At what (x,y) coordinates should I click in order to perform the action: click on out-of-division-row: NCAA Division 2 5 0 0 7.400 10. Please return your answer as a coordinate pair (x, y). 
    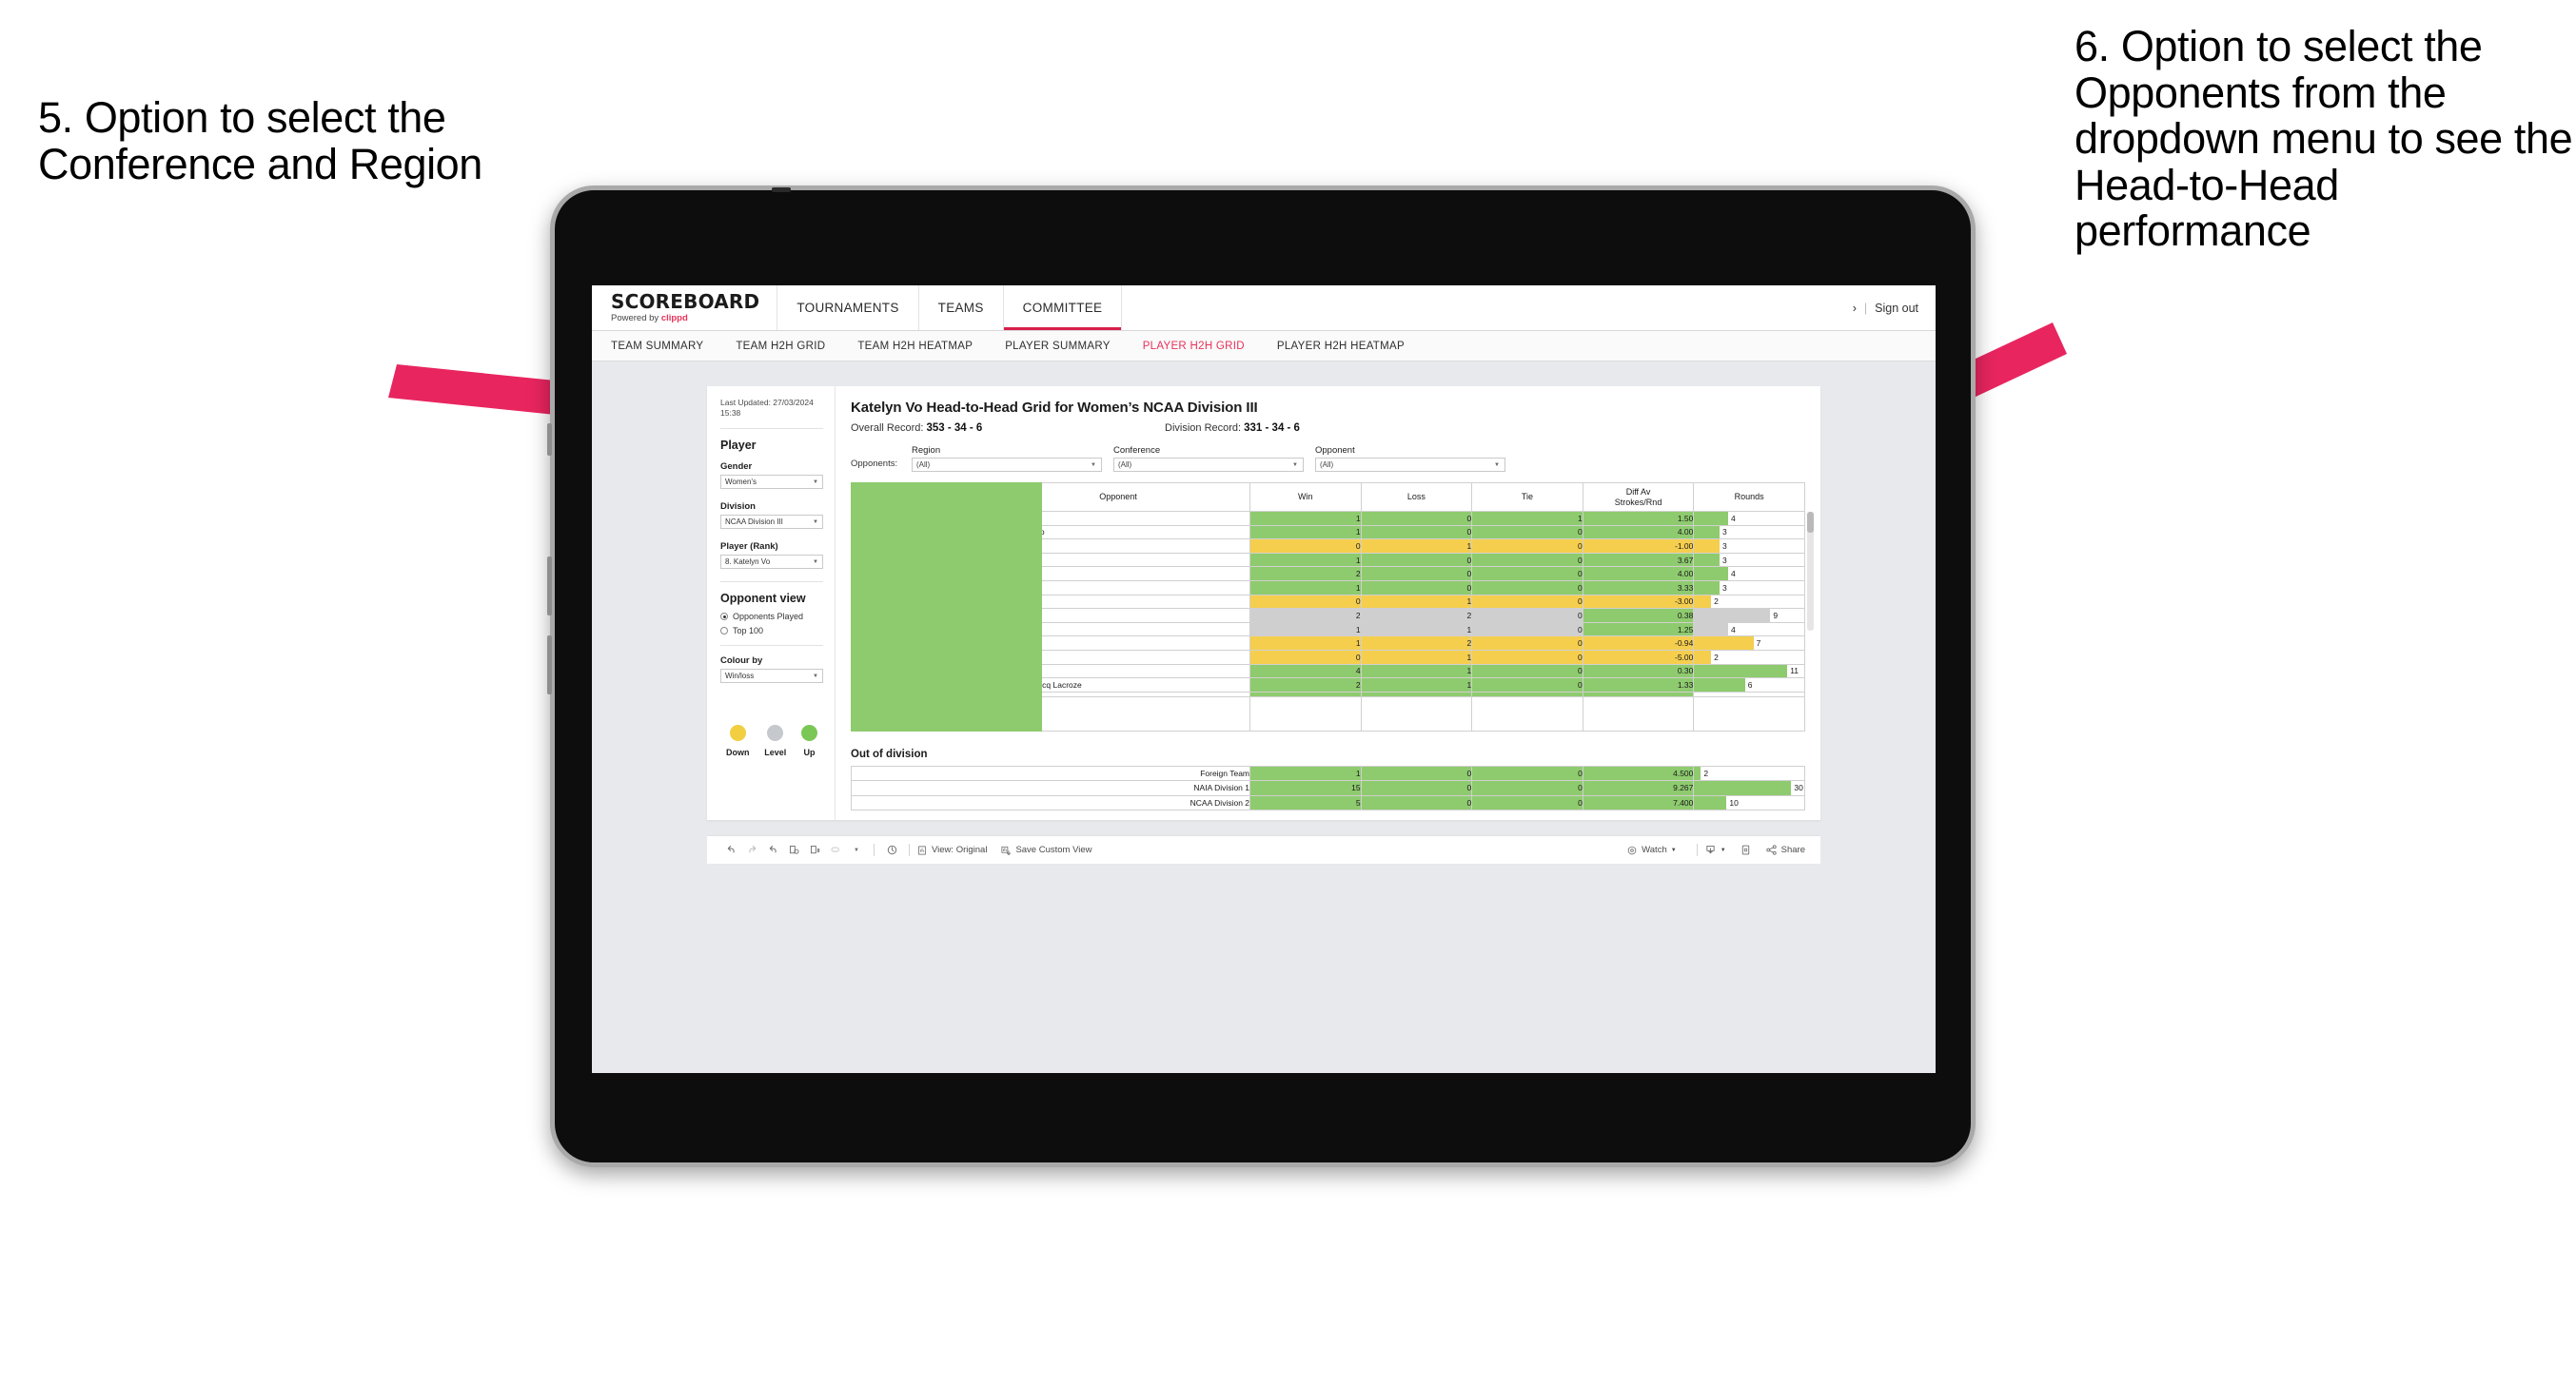
    Looking at the image, I should click on (1327, 802).